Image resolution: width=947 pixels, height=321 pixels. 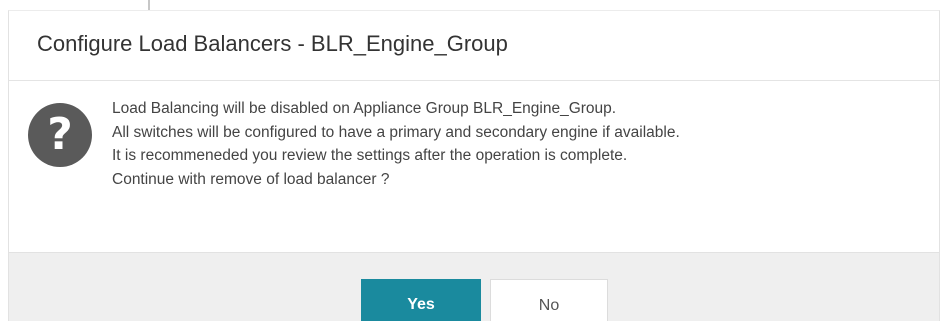 I want to click on message-line: Continue with remove of load balancer ?, so click(x=251, y=179).